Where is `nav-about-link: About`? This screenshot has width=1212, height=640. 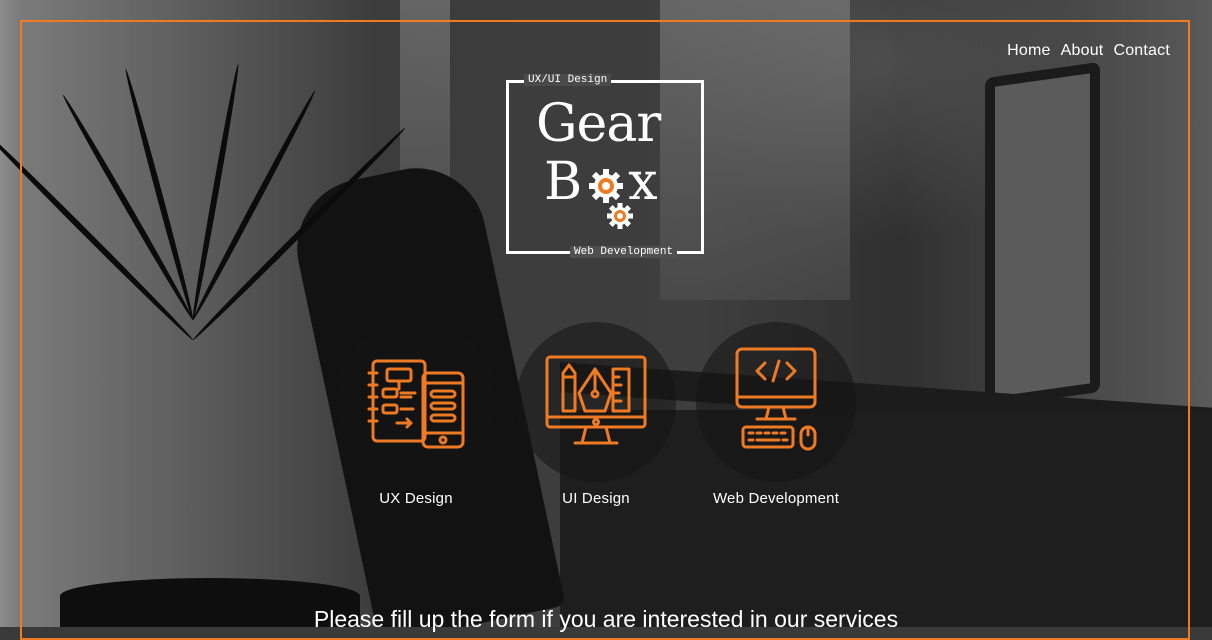 nav-about-link: About is located at coordinates (1082, 51).